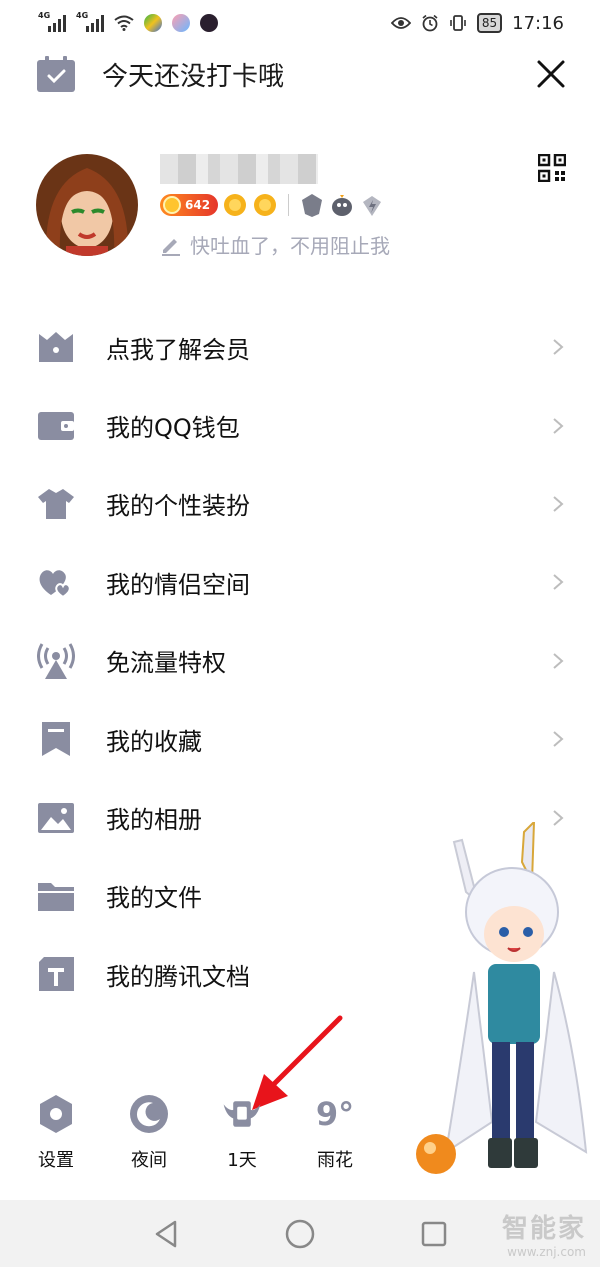 Image resolution: width=600 pixels, height=1267 pixels. Describe the element at coordinates (242, 1133) in the screenshot. I see `streak-button: 1天` at that location.